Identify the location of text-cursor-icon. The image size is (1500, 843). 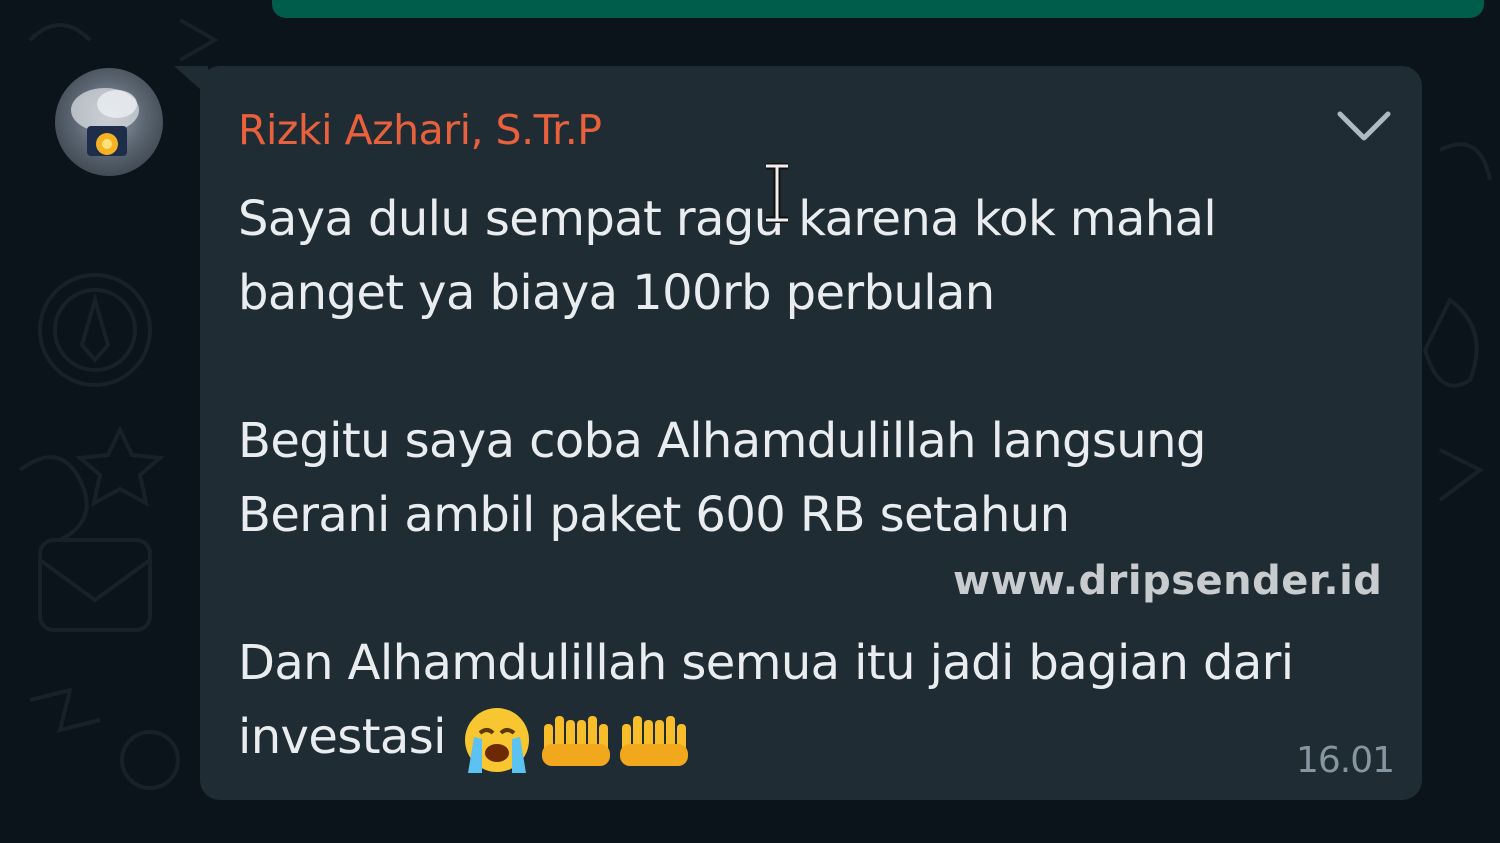
(777, 193).